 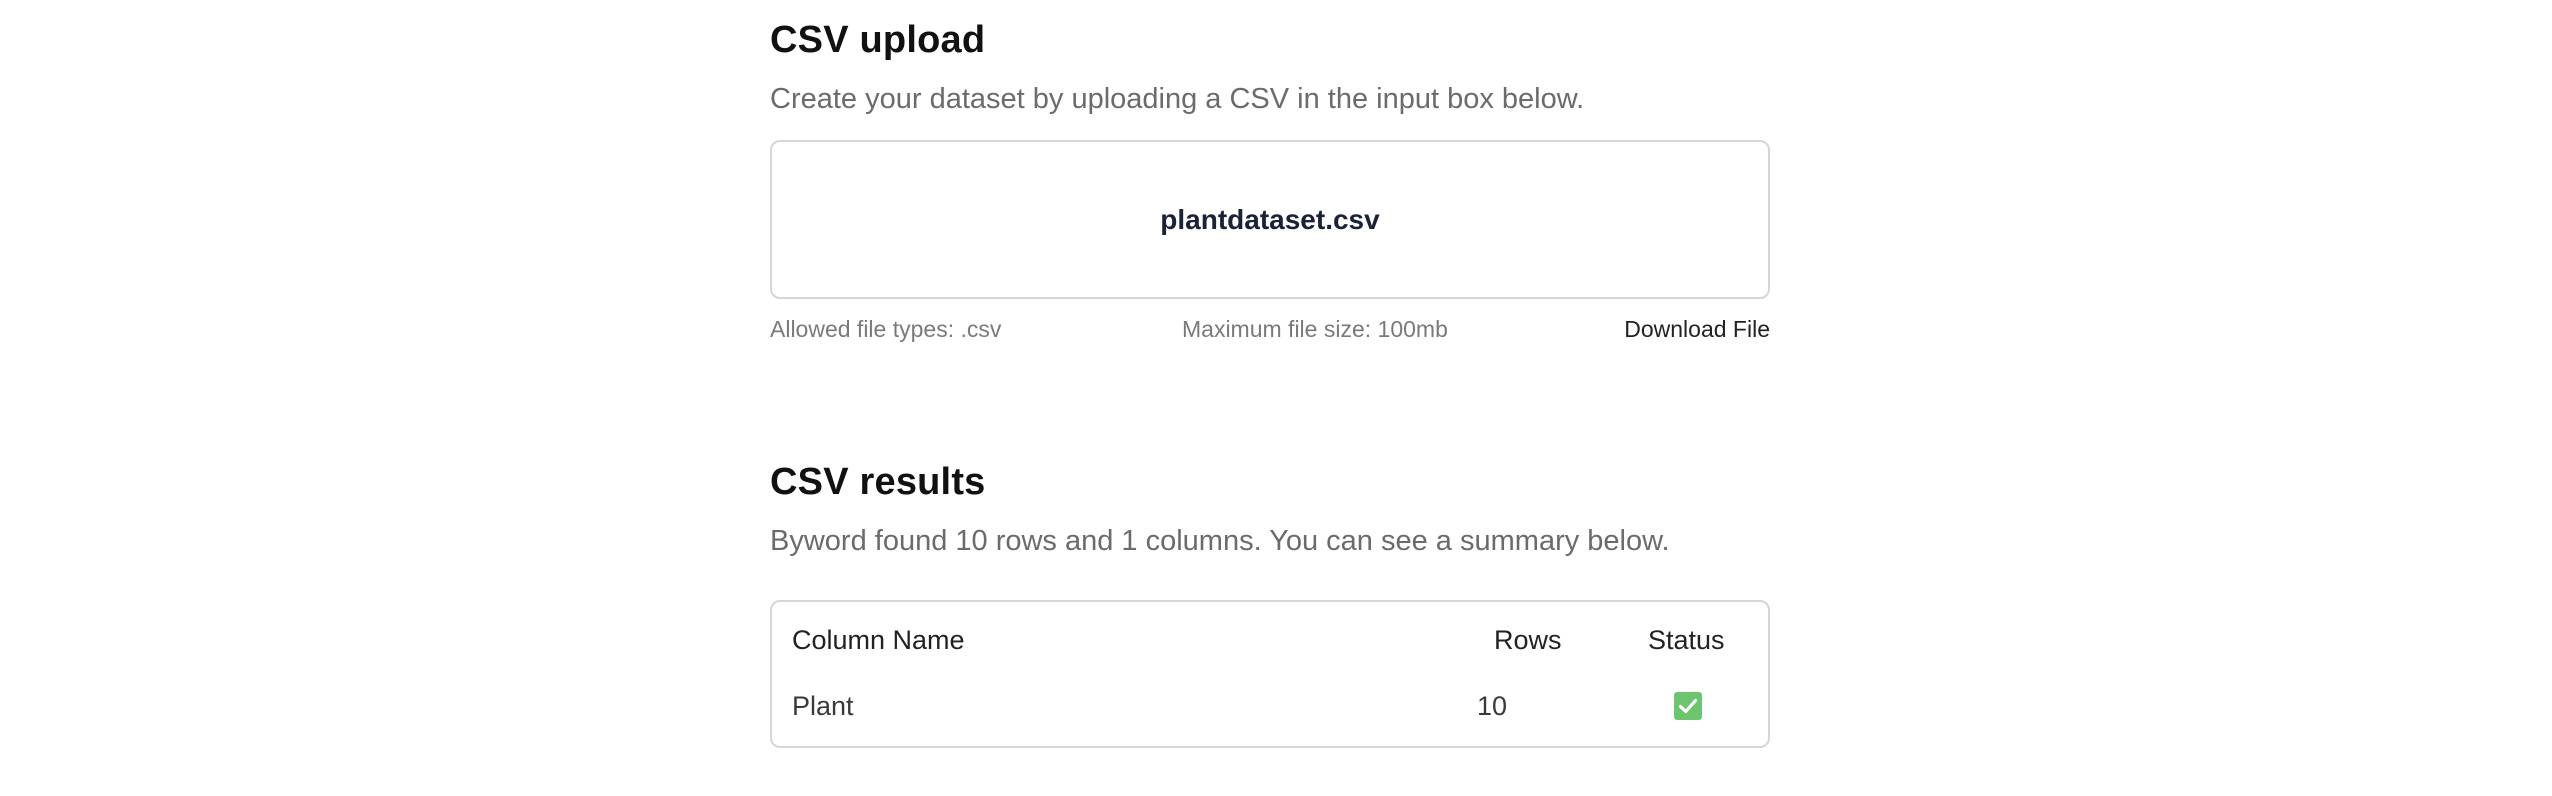 What do you see at coordinates (1491, 706) in the screenshot?
I see `row-rows-count: 10` at bounding box center [1491, 706].